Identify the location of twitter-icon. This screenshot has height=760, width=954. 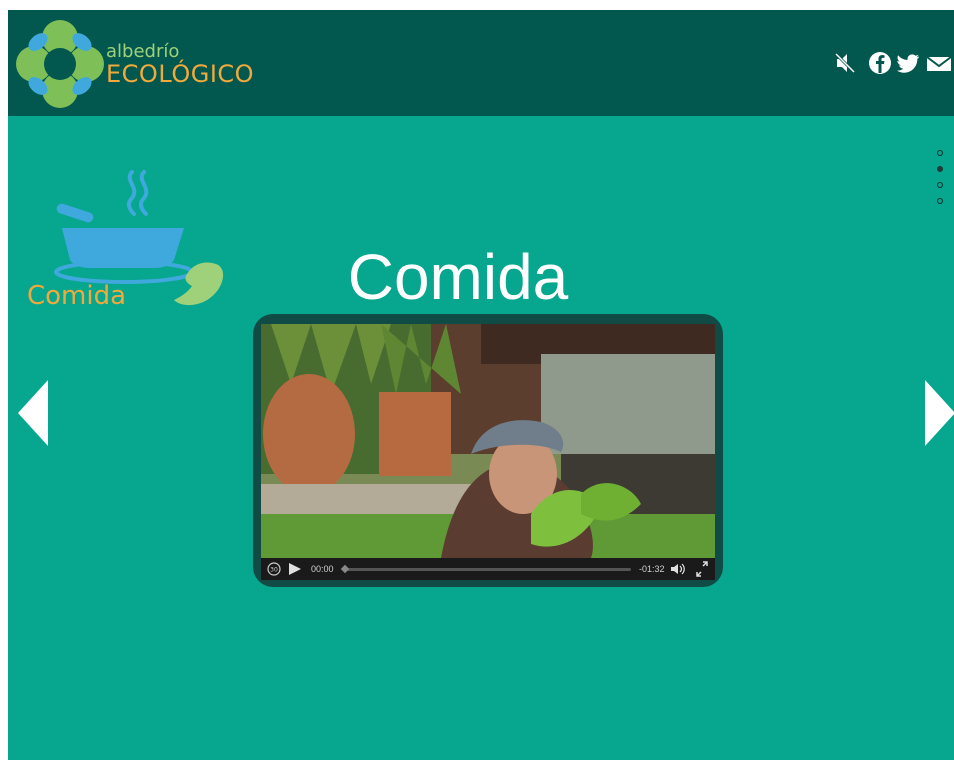
(908, 63).